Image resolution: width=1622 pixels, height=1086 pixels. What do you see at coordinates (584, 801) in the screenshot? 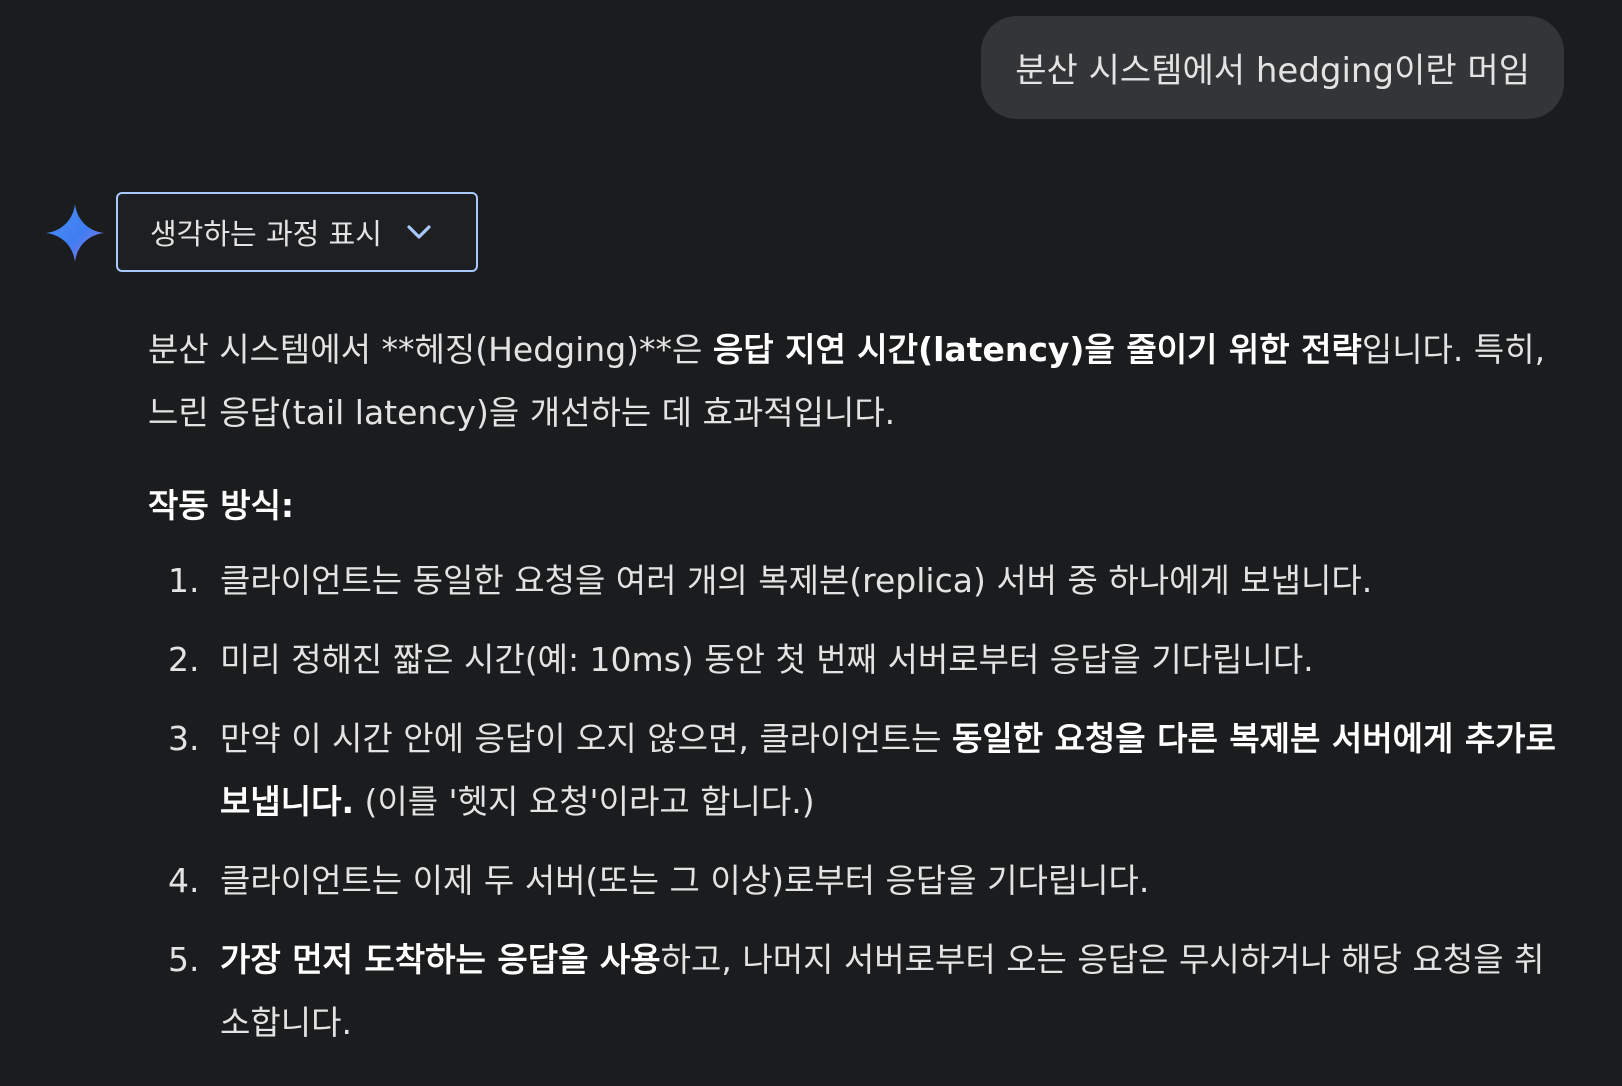
I see `list-item-text-after: (이를 '헷지 요청'이라고 합니다.)` at bounding box center [584, 801].